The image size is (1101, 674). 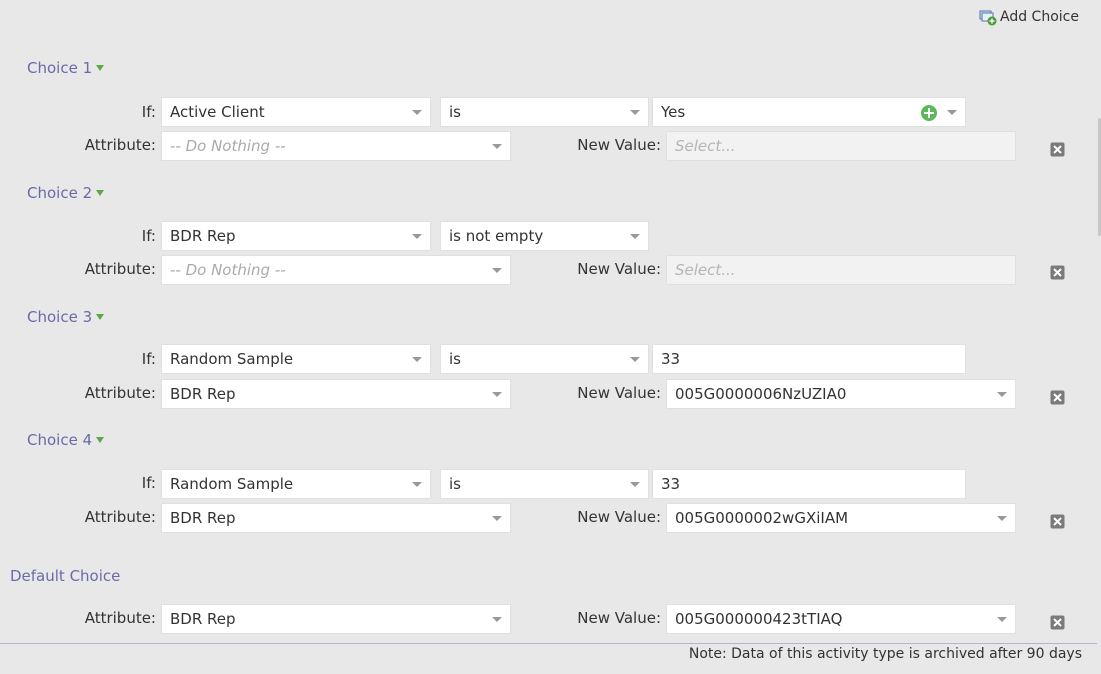 What do you see at coordinates (809, 112) in the screenshot?
I see `value-select: Yes` at bounding box center [809, 112].